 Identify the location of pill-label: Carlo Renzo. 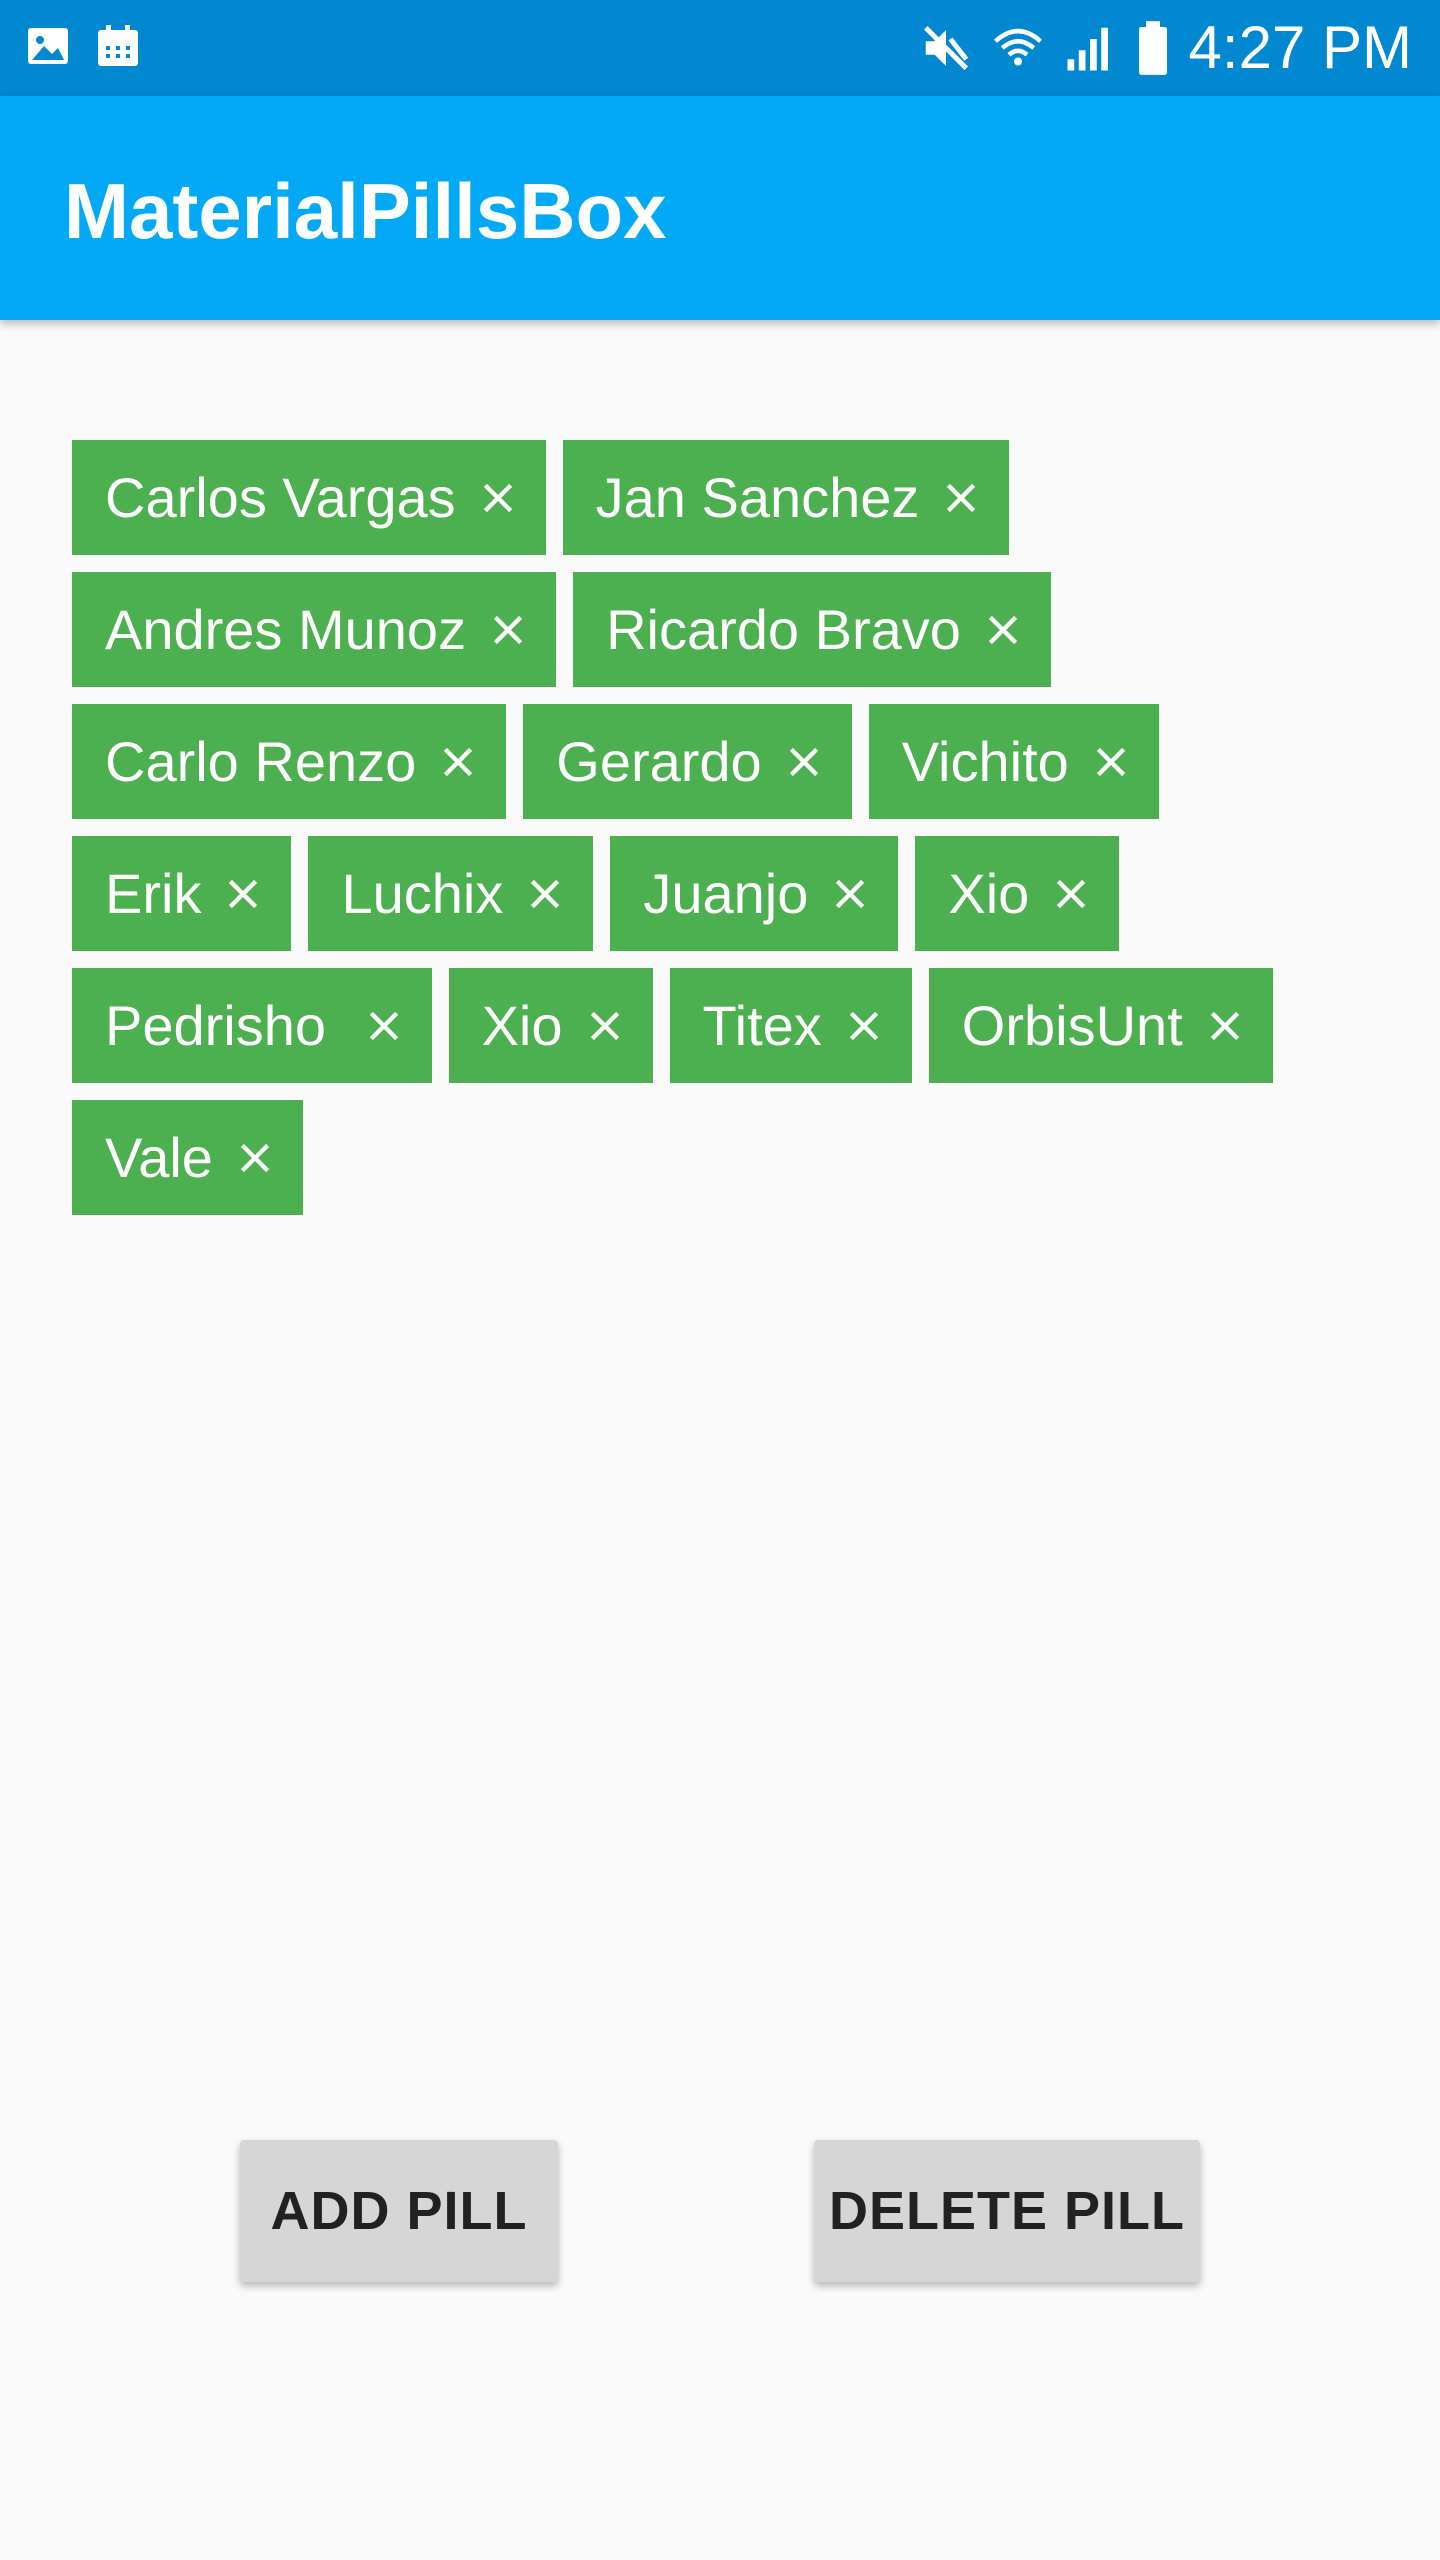
(261, 761).